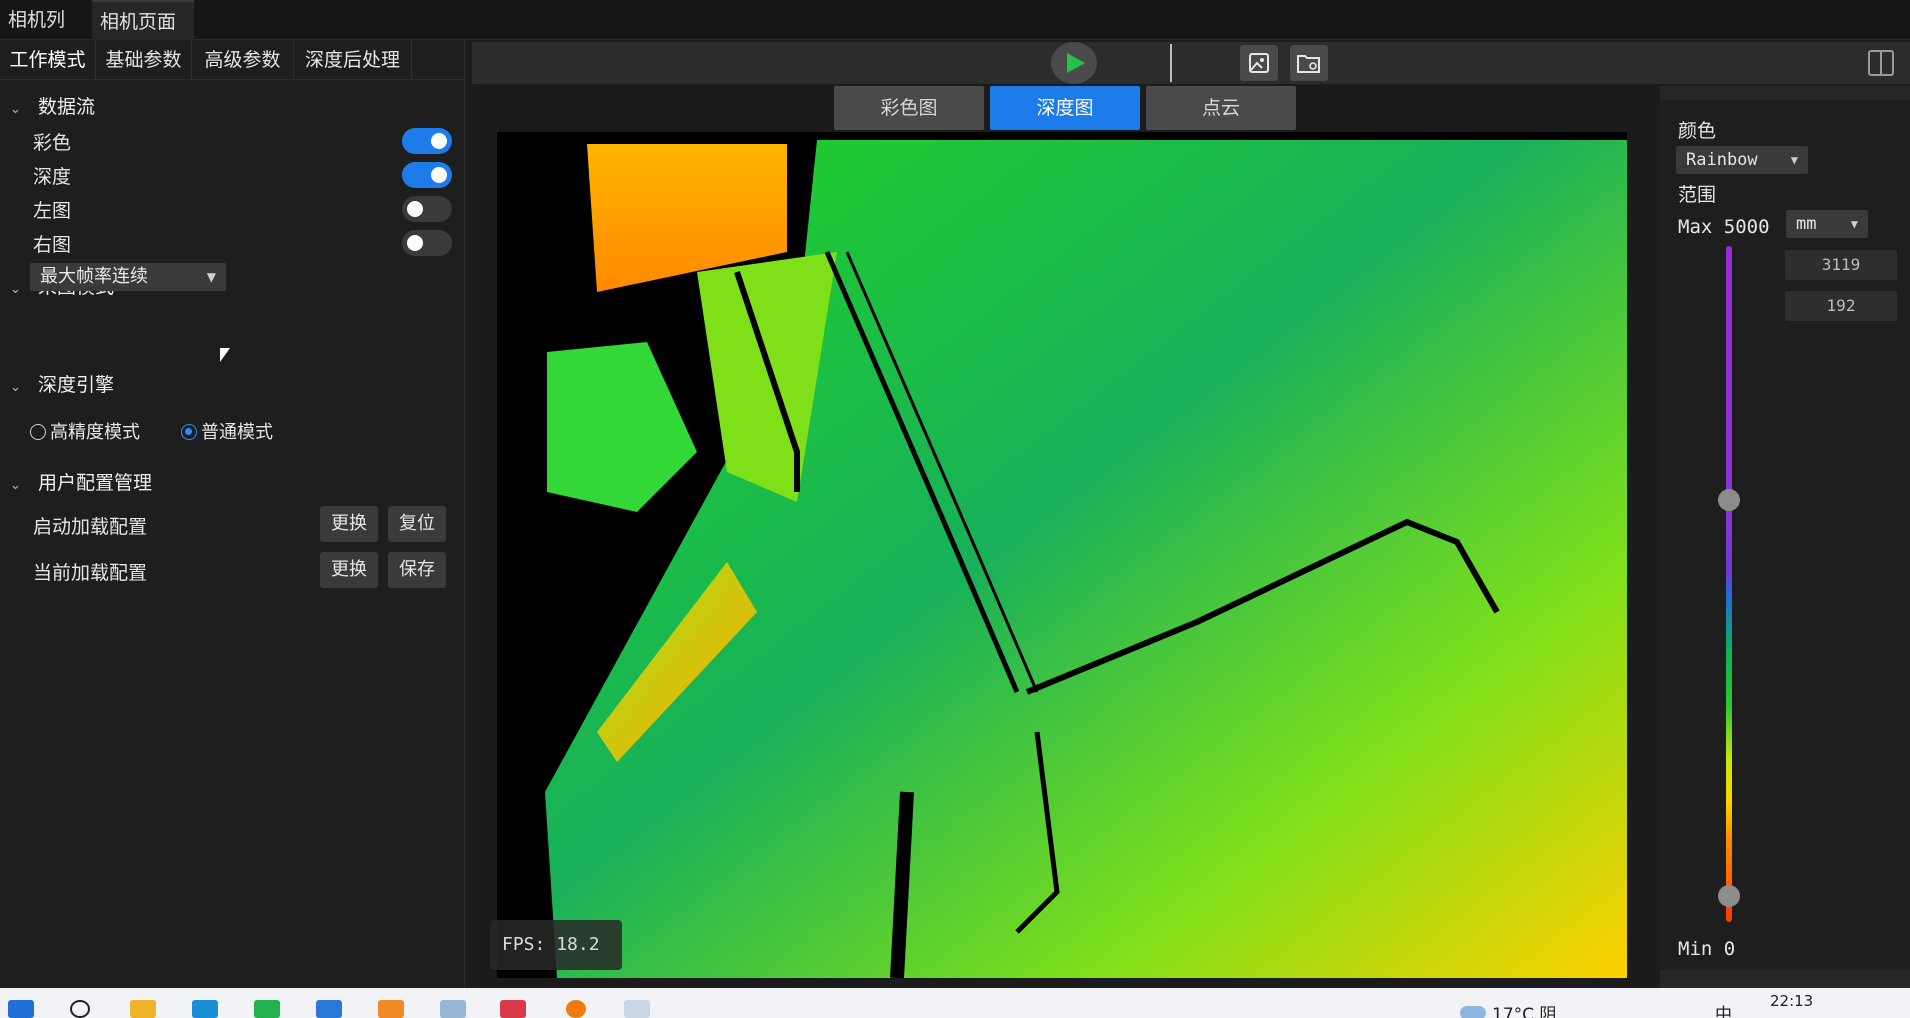  I want to click on min-label: Min, so click(1695, 949).